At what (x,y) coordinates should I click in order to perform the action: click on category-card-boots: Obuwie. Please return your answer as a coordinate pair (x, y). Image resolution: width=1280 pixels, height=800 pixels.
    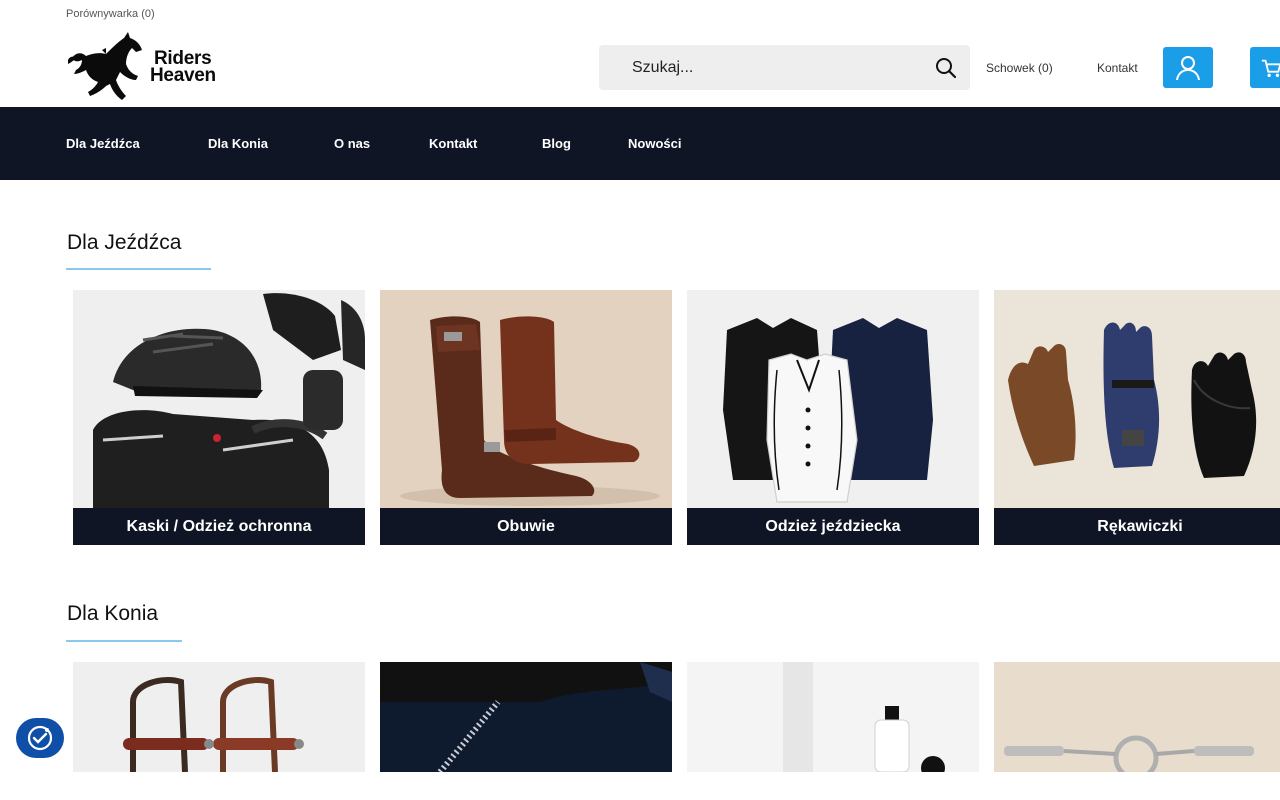
    Looking at the image, I should click on (526, 417).